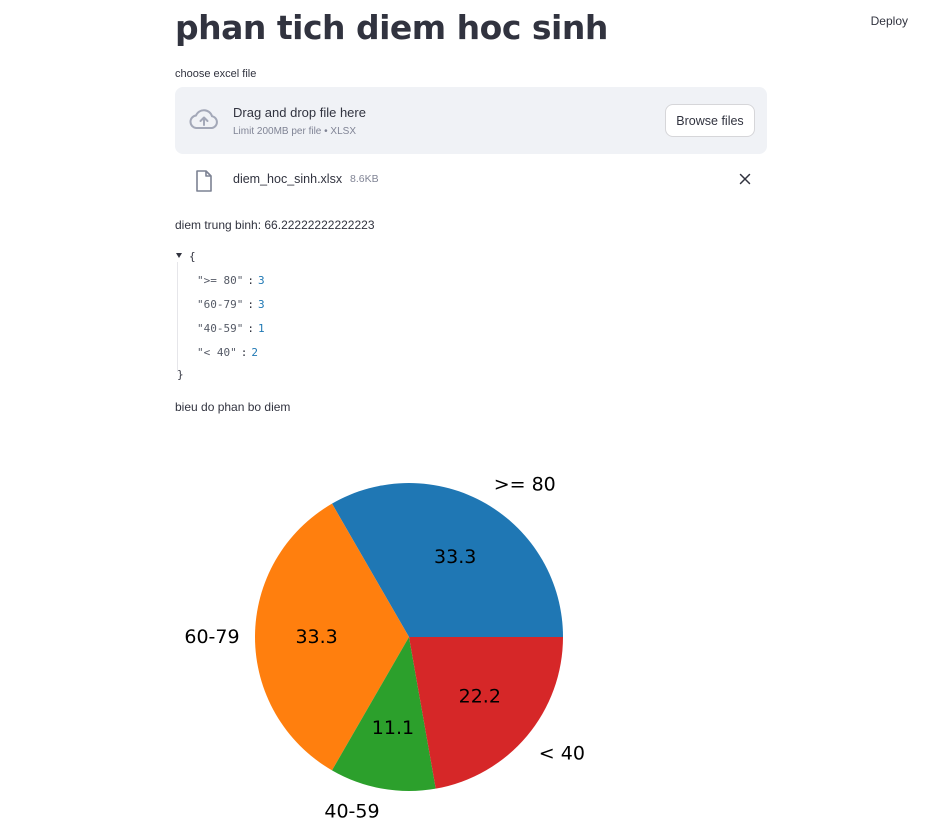 This screenshot has height=838, width=929. What do you see at coordinates (525, 484) in the screenshot?
I see `slice-category-label: >= 80` at bounding box center [525, 484].